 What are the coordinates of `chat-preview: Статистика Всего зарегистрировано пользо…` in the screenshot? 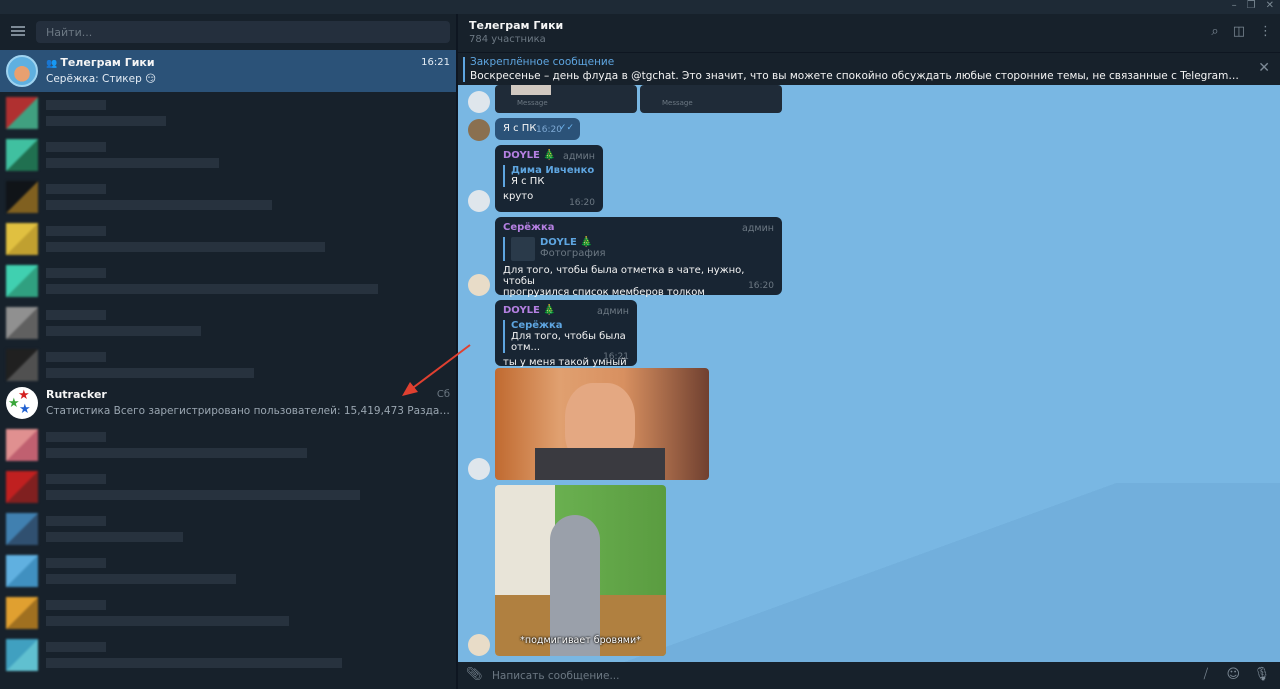 It's located at (248, 411).